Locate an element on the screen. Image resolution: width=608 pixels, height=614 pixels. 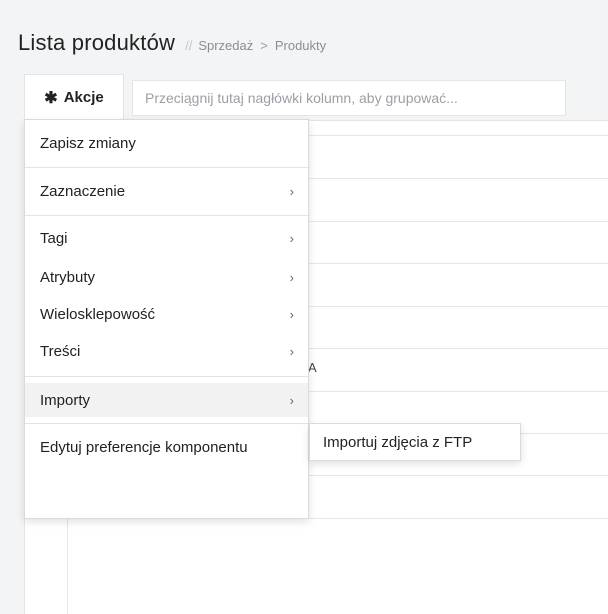
menu-item-contents: Treści › is located at coordinates (166, 351).